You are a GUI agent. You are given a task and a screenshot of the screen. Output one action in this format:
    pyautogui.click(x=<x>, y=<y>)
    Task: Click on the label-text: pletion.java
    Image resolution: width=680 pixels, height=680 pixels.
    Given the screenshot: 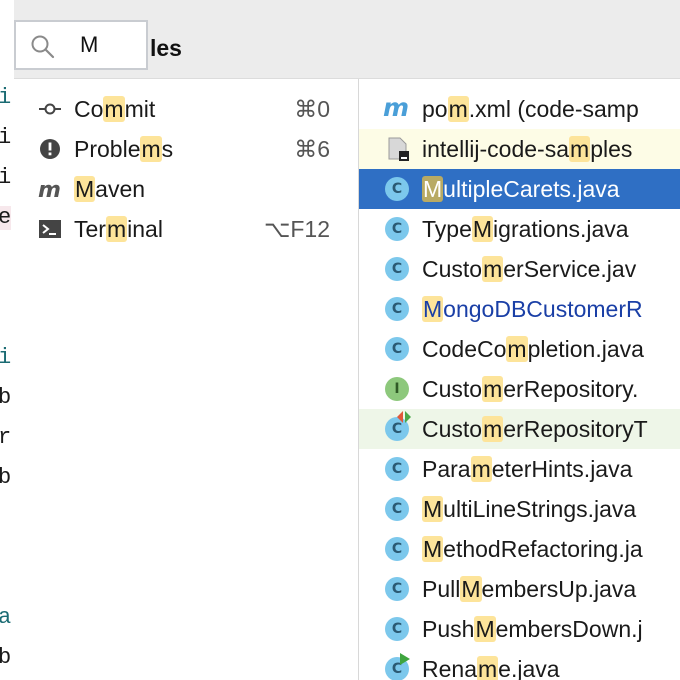 What is the action you would take?
    pyautogui.click(x=585, y=349)
    